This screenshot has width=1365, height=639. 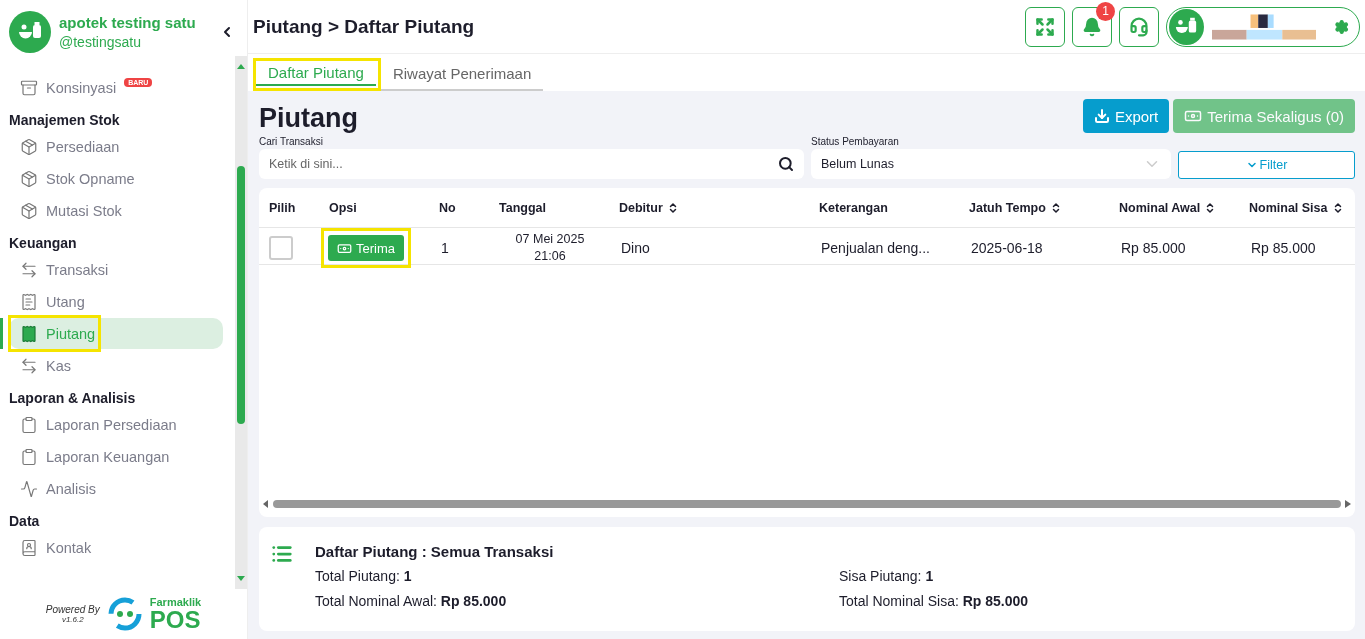 I want to click on bell-icon, so click(x=1092, y=26).